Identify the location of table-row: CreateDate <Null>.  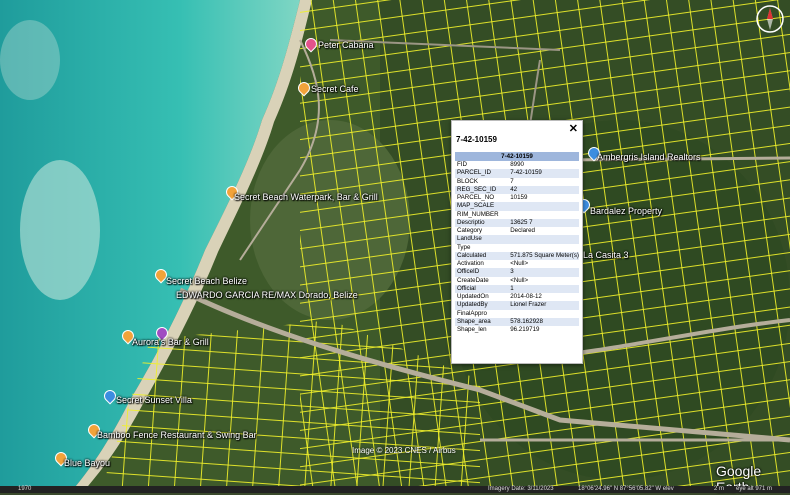
(517, 281).